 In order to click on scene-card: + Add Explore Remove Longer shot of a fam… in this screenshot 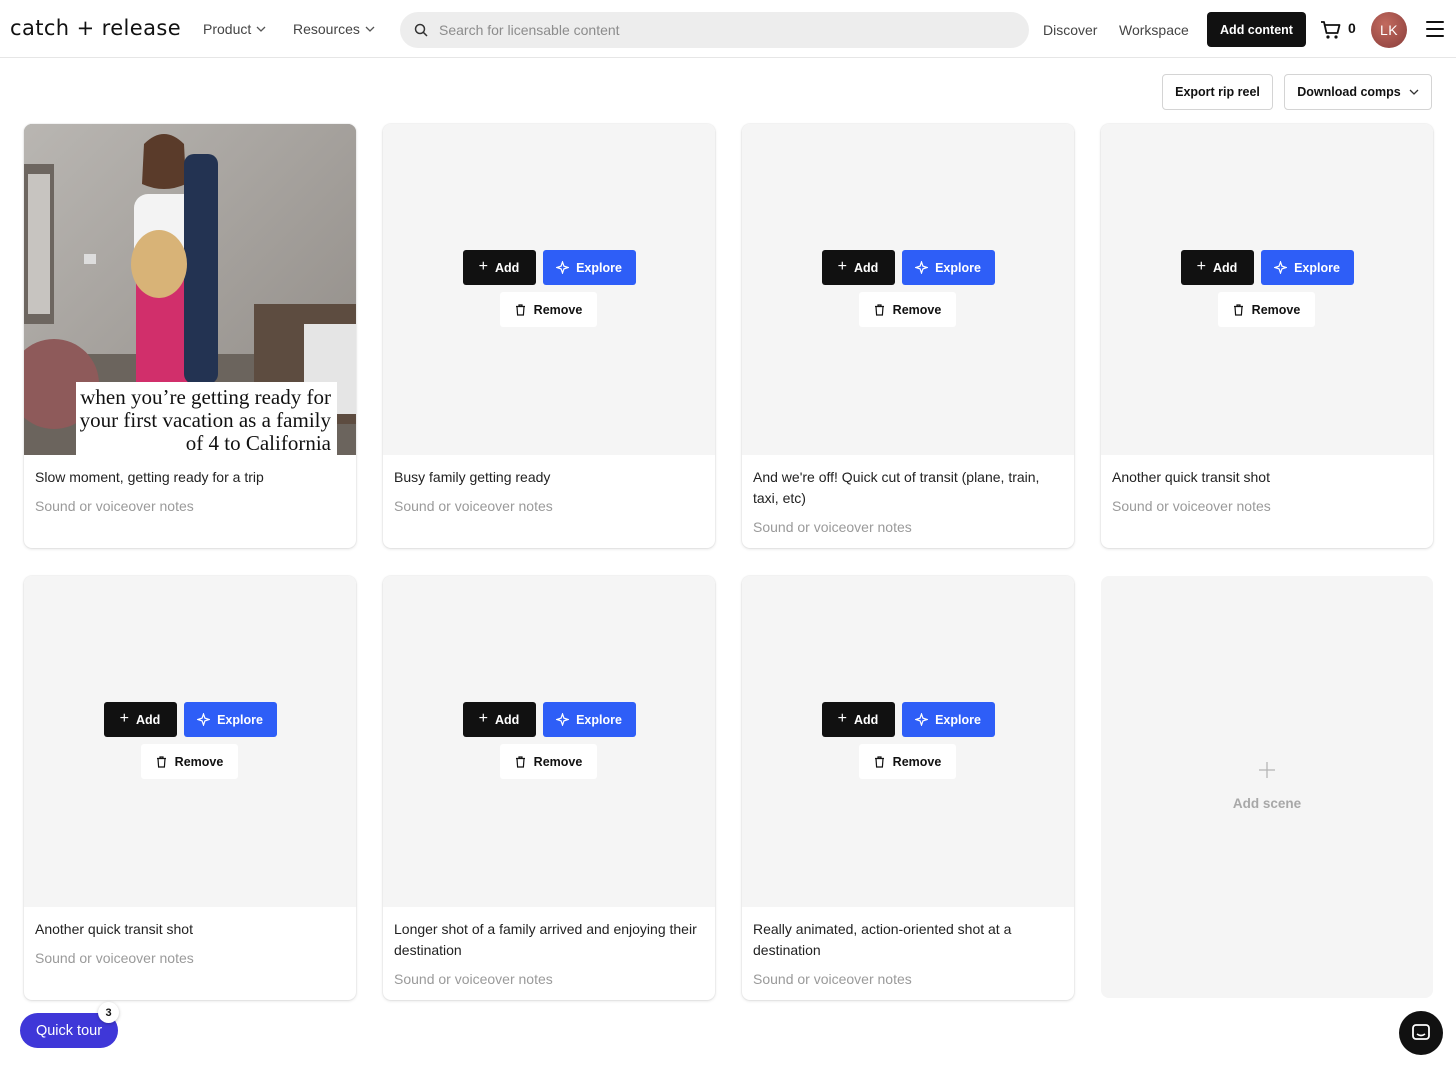, I will do `click(549, 788)`.